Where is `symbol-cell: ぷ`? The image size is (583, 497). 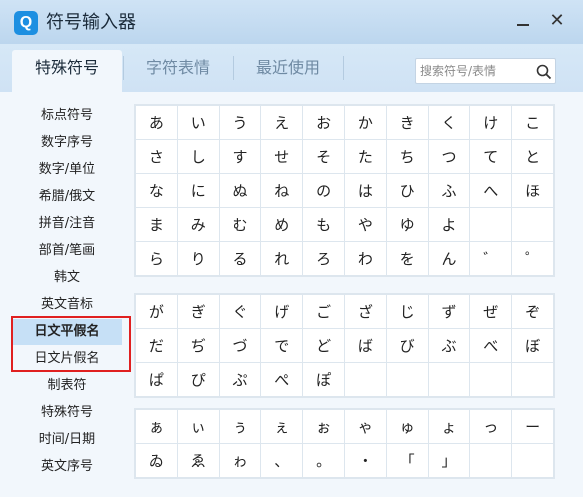
symbol-cell: ぷ is located at coordinates (240, 379).